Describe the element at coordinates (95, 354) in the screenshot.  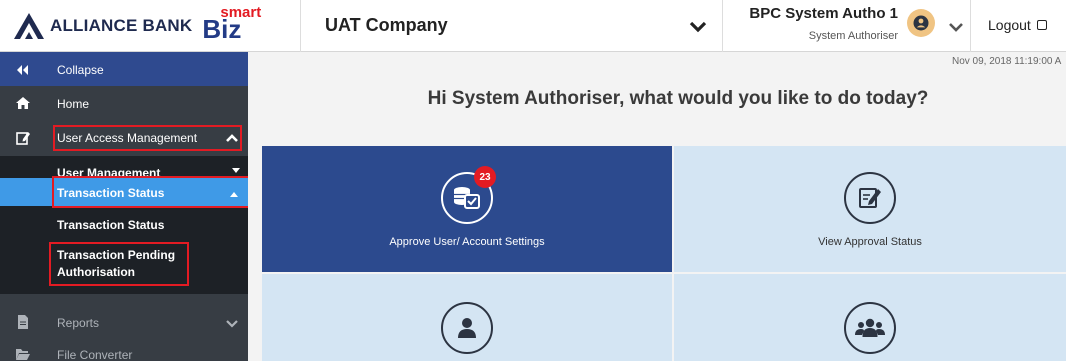
I see `sidebar-item-label: File Converter` at that location.